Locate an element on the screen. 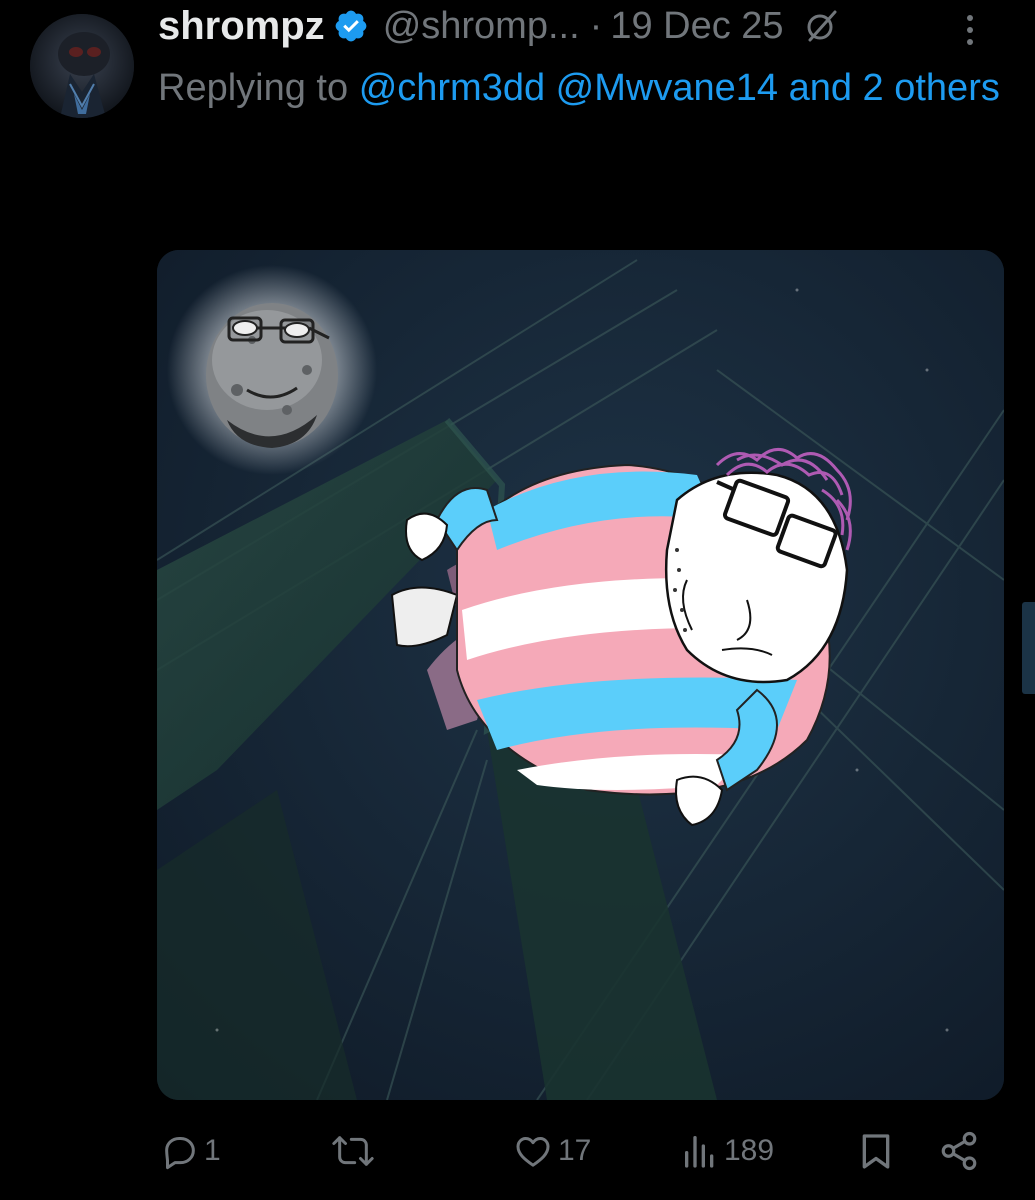 The image size is (1035, 1200). more-options-icon is located at coordinates (970, 30).